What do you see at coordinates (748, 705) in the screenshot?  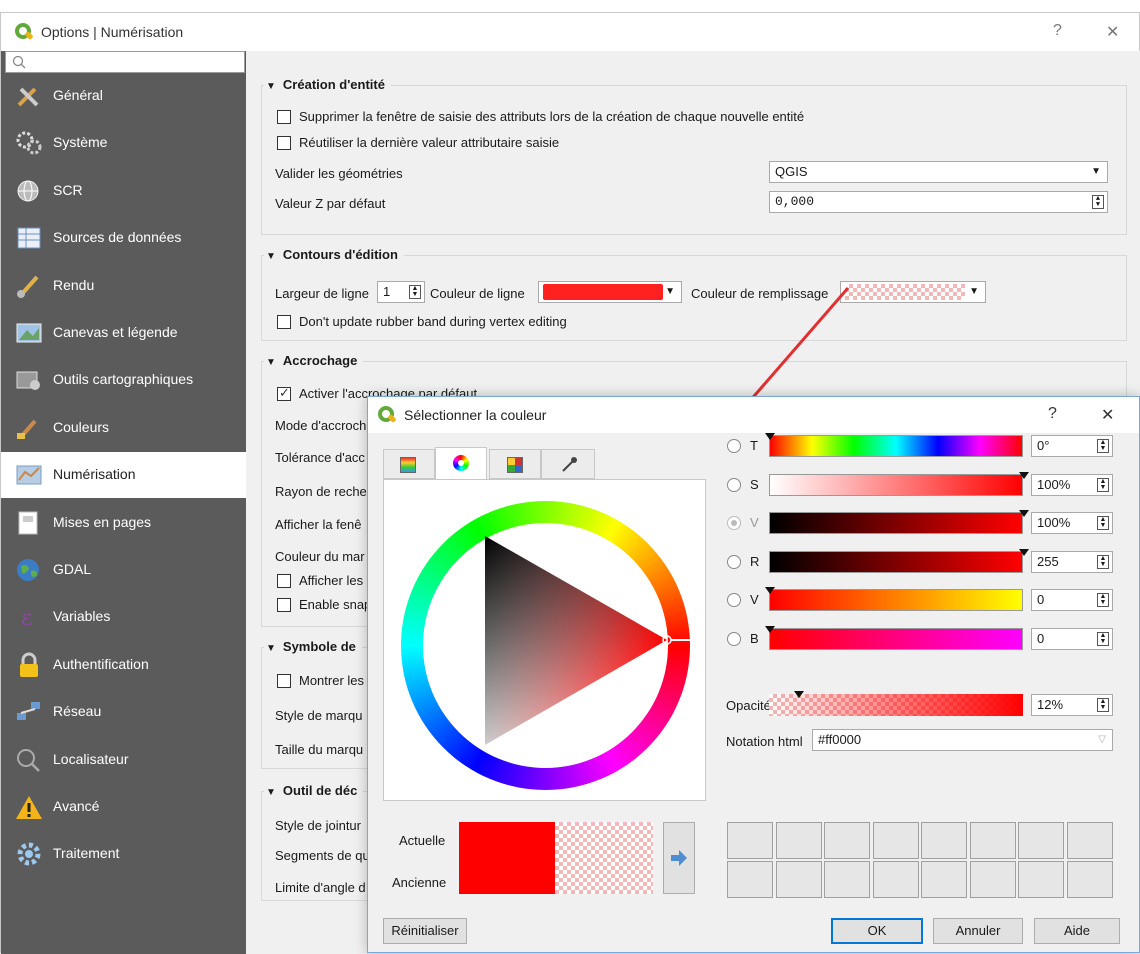 I see `opacity-label: Opacité` at bounding box center [748, 705].